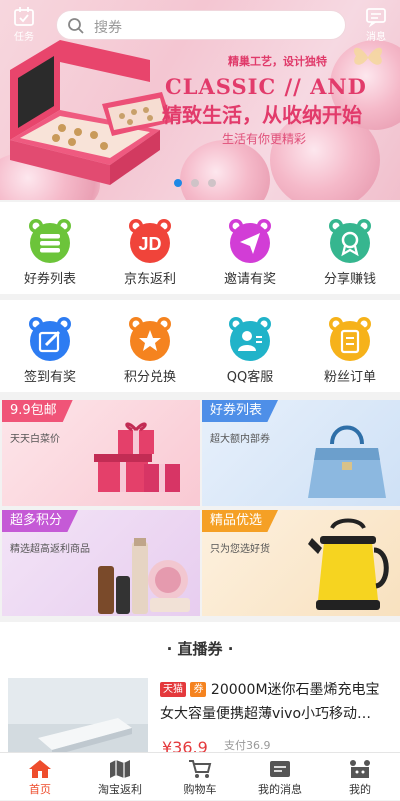 The width and height of the screenshot is (400, 801). I want to click on tab-home: 首页, so click(40, 777).